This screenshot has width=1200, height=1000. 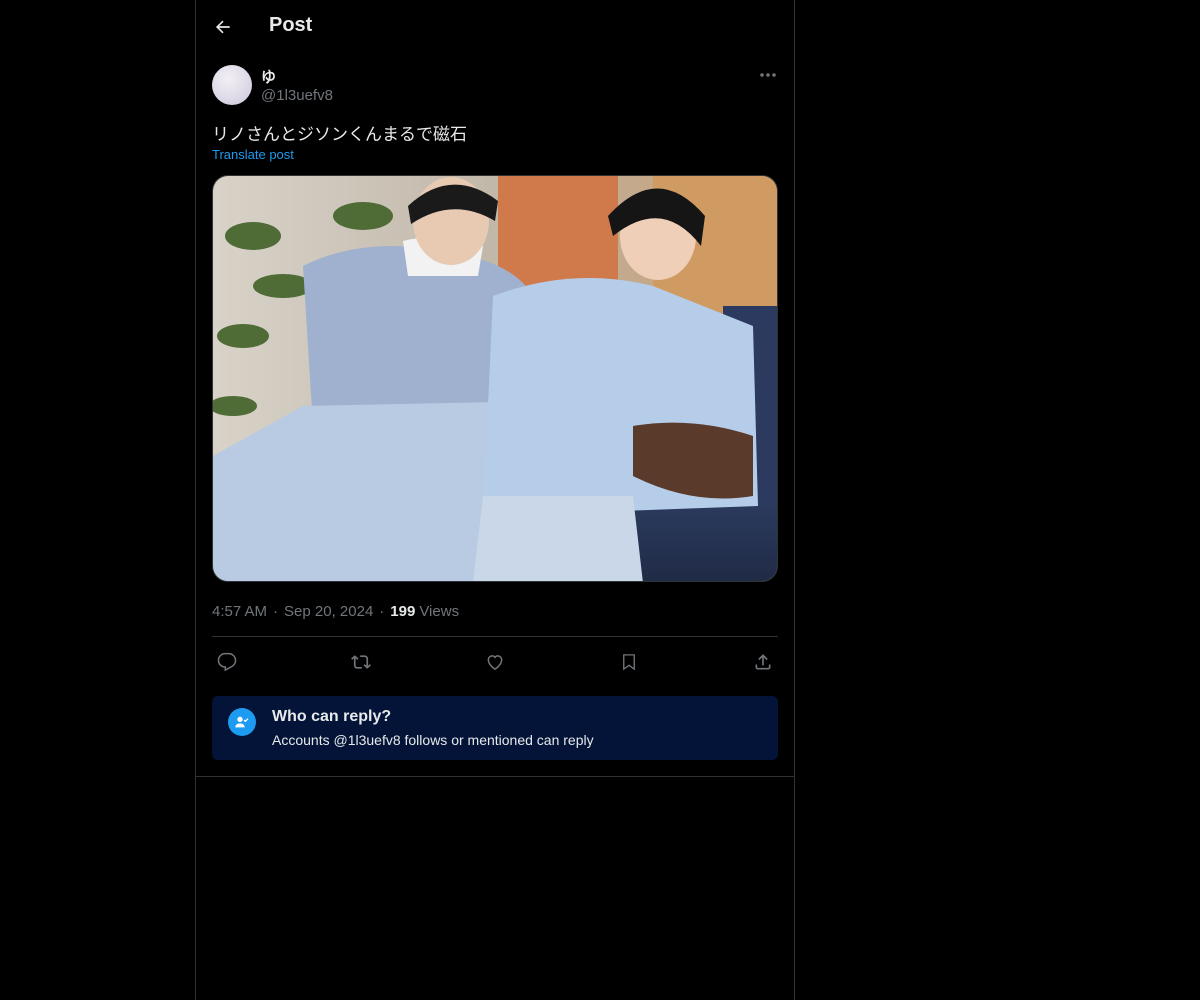 I want to click on who-can-reply-title: Who can reply?, so click(x=332, y=716).